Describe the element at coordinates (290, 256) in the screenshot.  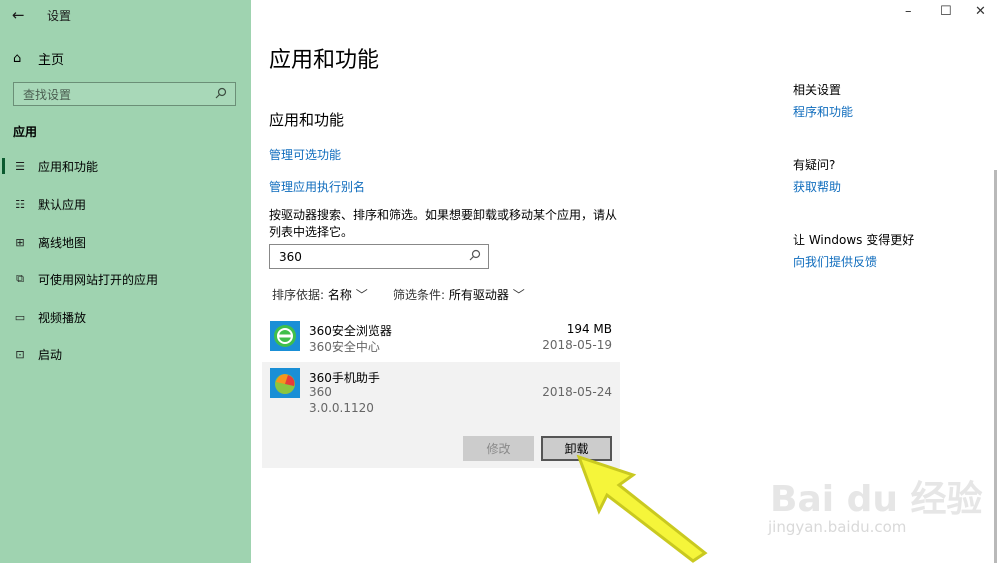
I see `app-search-value: 360` at that location.